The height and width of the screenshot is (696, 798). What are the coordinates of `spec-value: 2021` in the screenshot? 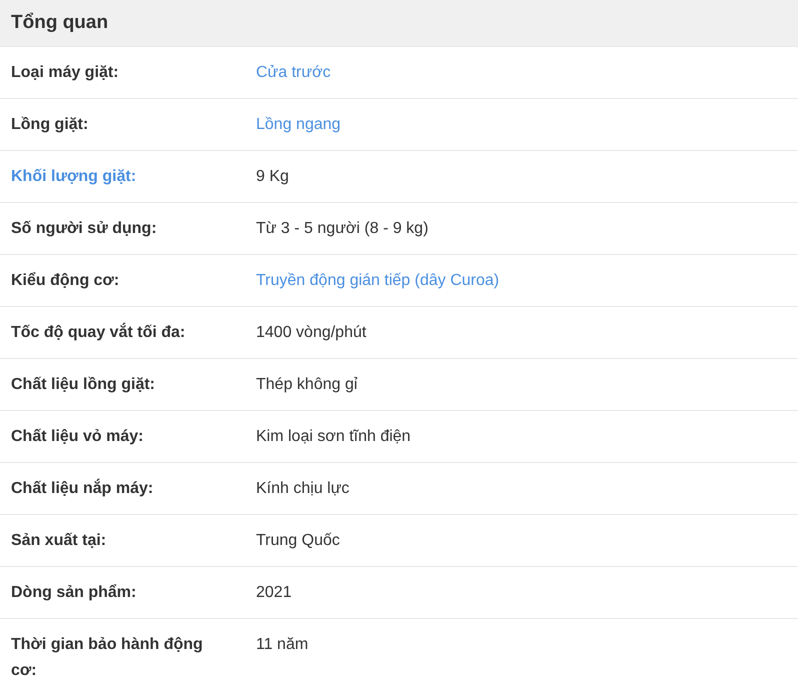 It's located at (274, 593).